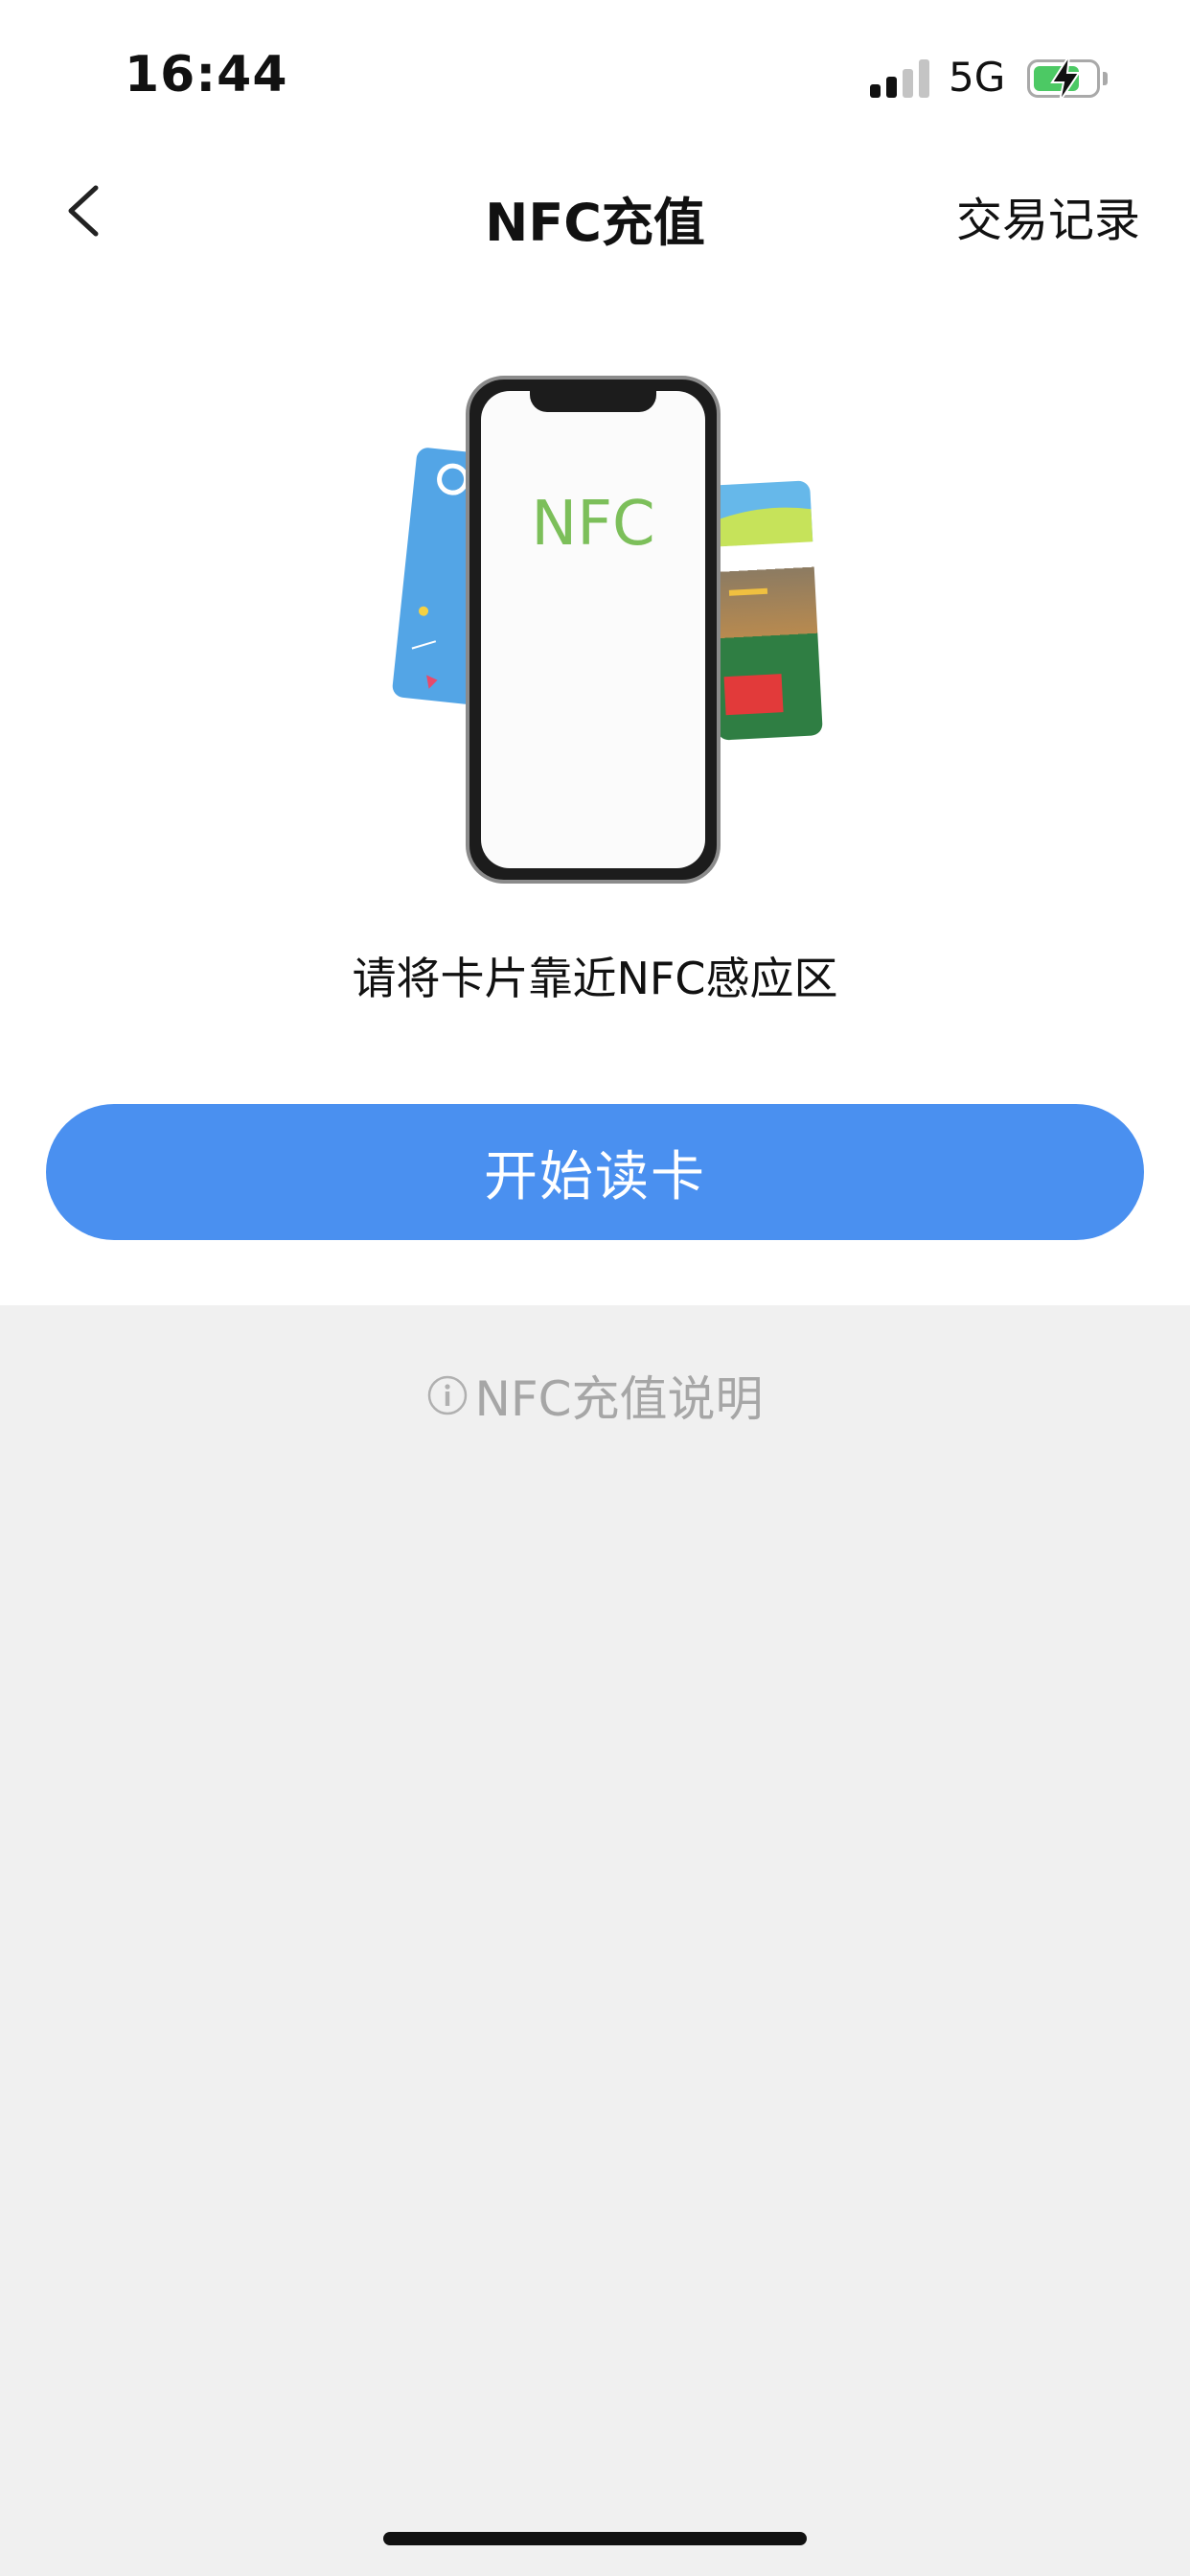 Image resolution: width=1190 pixels, height=2576 pixels. What do you see at coordinates (763, 610) in the screenshot?
I see `transit-card-right-image` at bounding box center [763, 610].